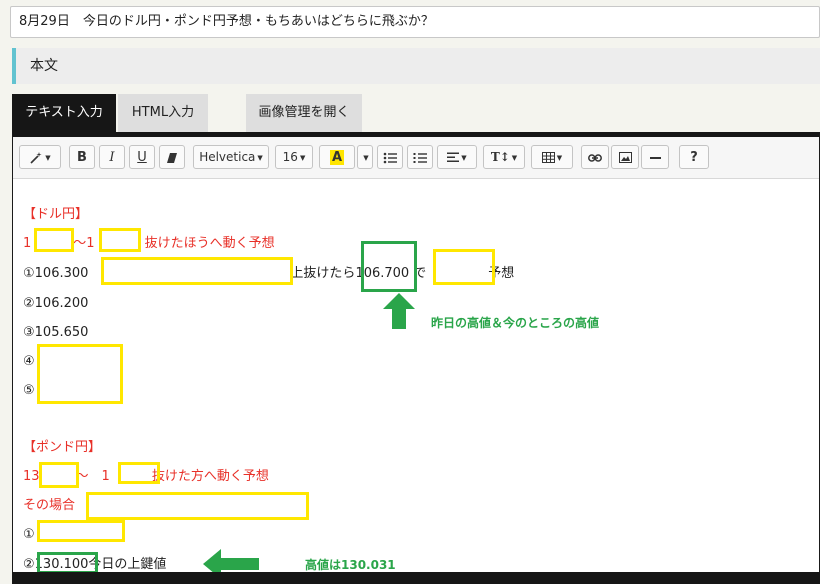 The image size is (820, 584). Describe the element at coordinates (163, 113) in the screenshot. I see `tab-html-input: HTML入力` at that location.